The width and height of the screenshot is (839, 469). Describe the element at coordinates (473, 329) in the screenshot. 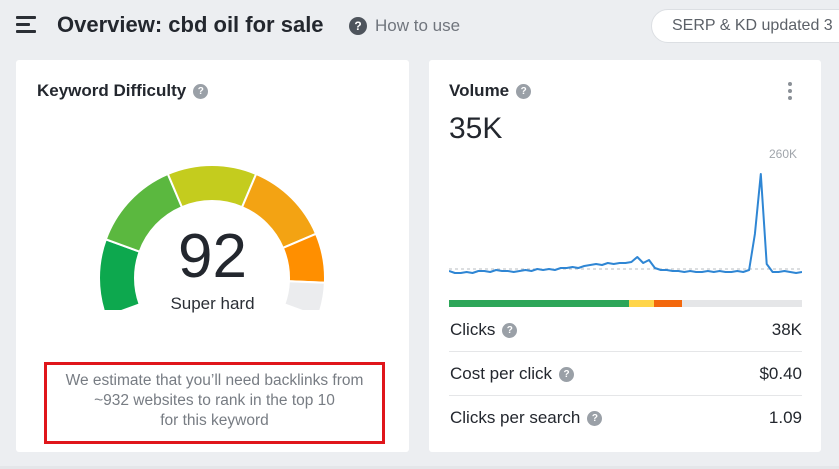

I see `clicks-label: Clicks` at that location.